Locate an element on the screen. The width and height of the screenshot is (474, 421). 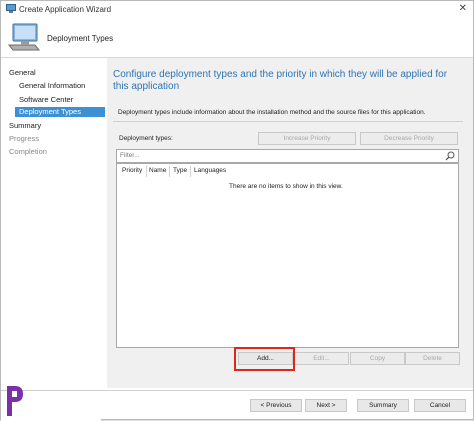
search-icon is located at coordinates (450, 156).